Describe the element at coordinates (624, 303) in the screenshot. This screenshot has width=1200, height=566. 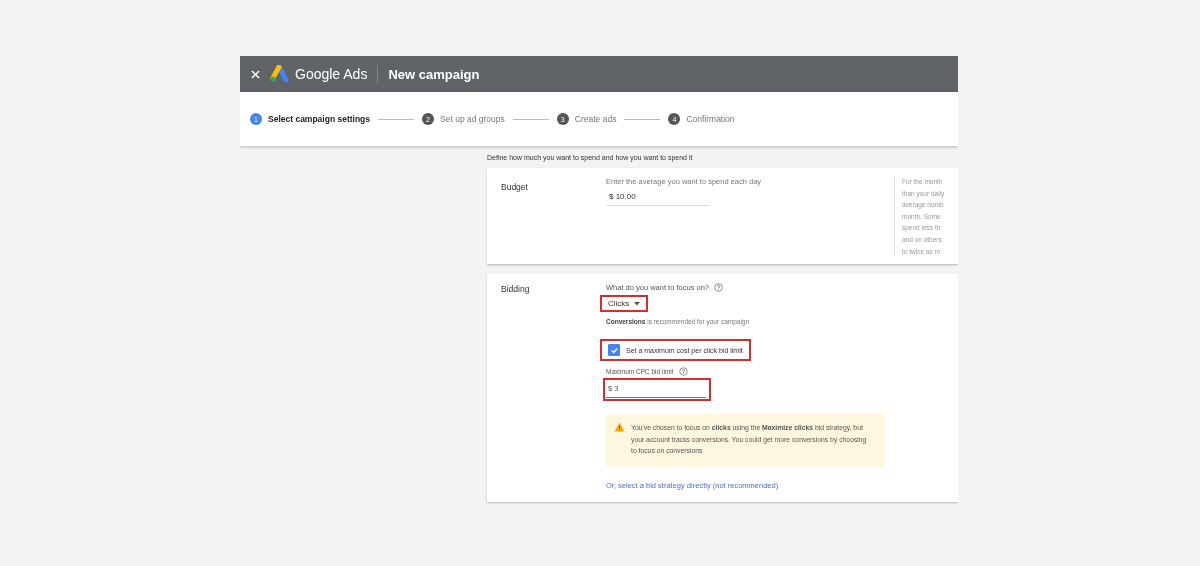
I see `focus-dropdown: Clicks` at that location.